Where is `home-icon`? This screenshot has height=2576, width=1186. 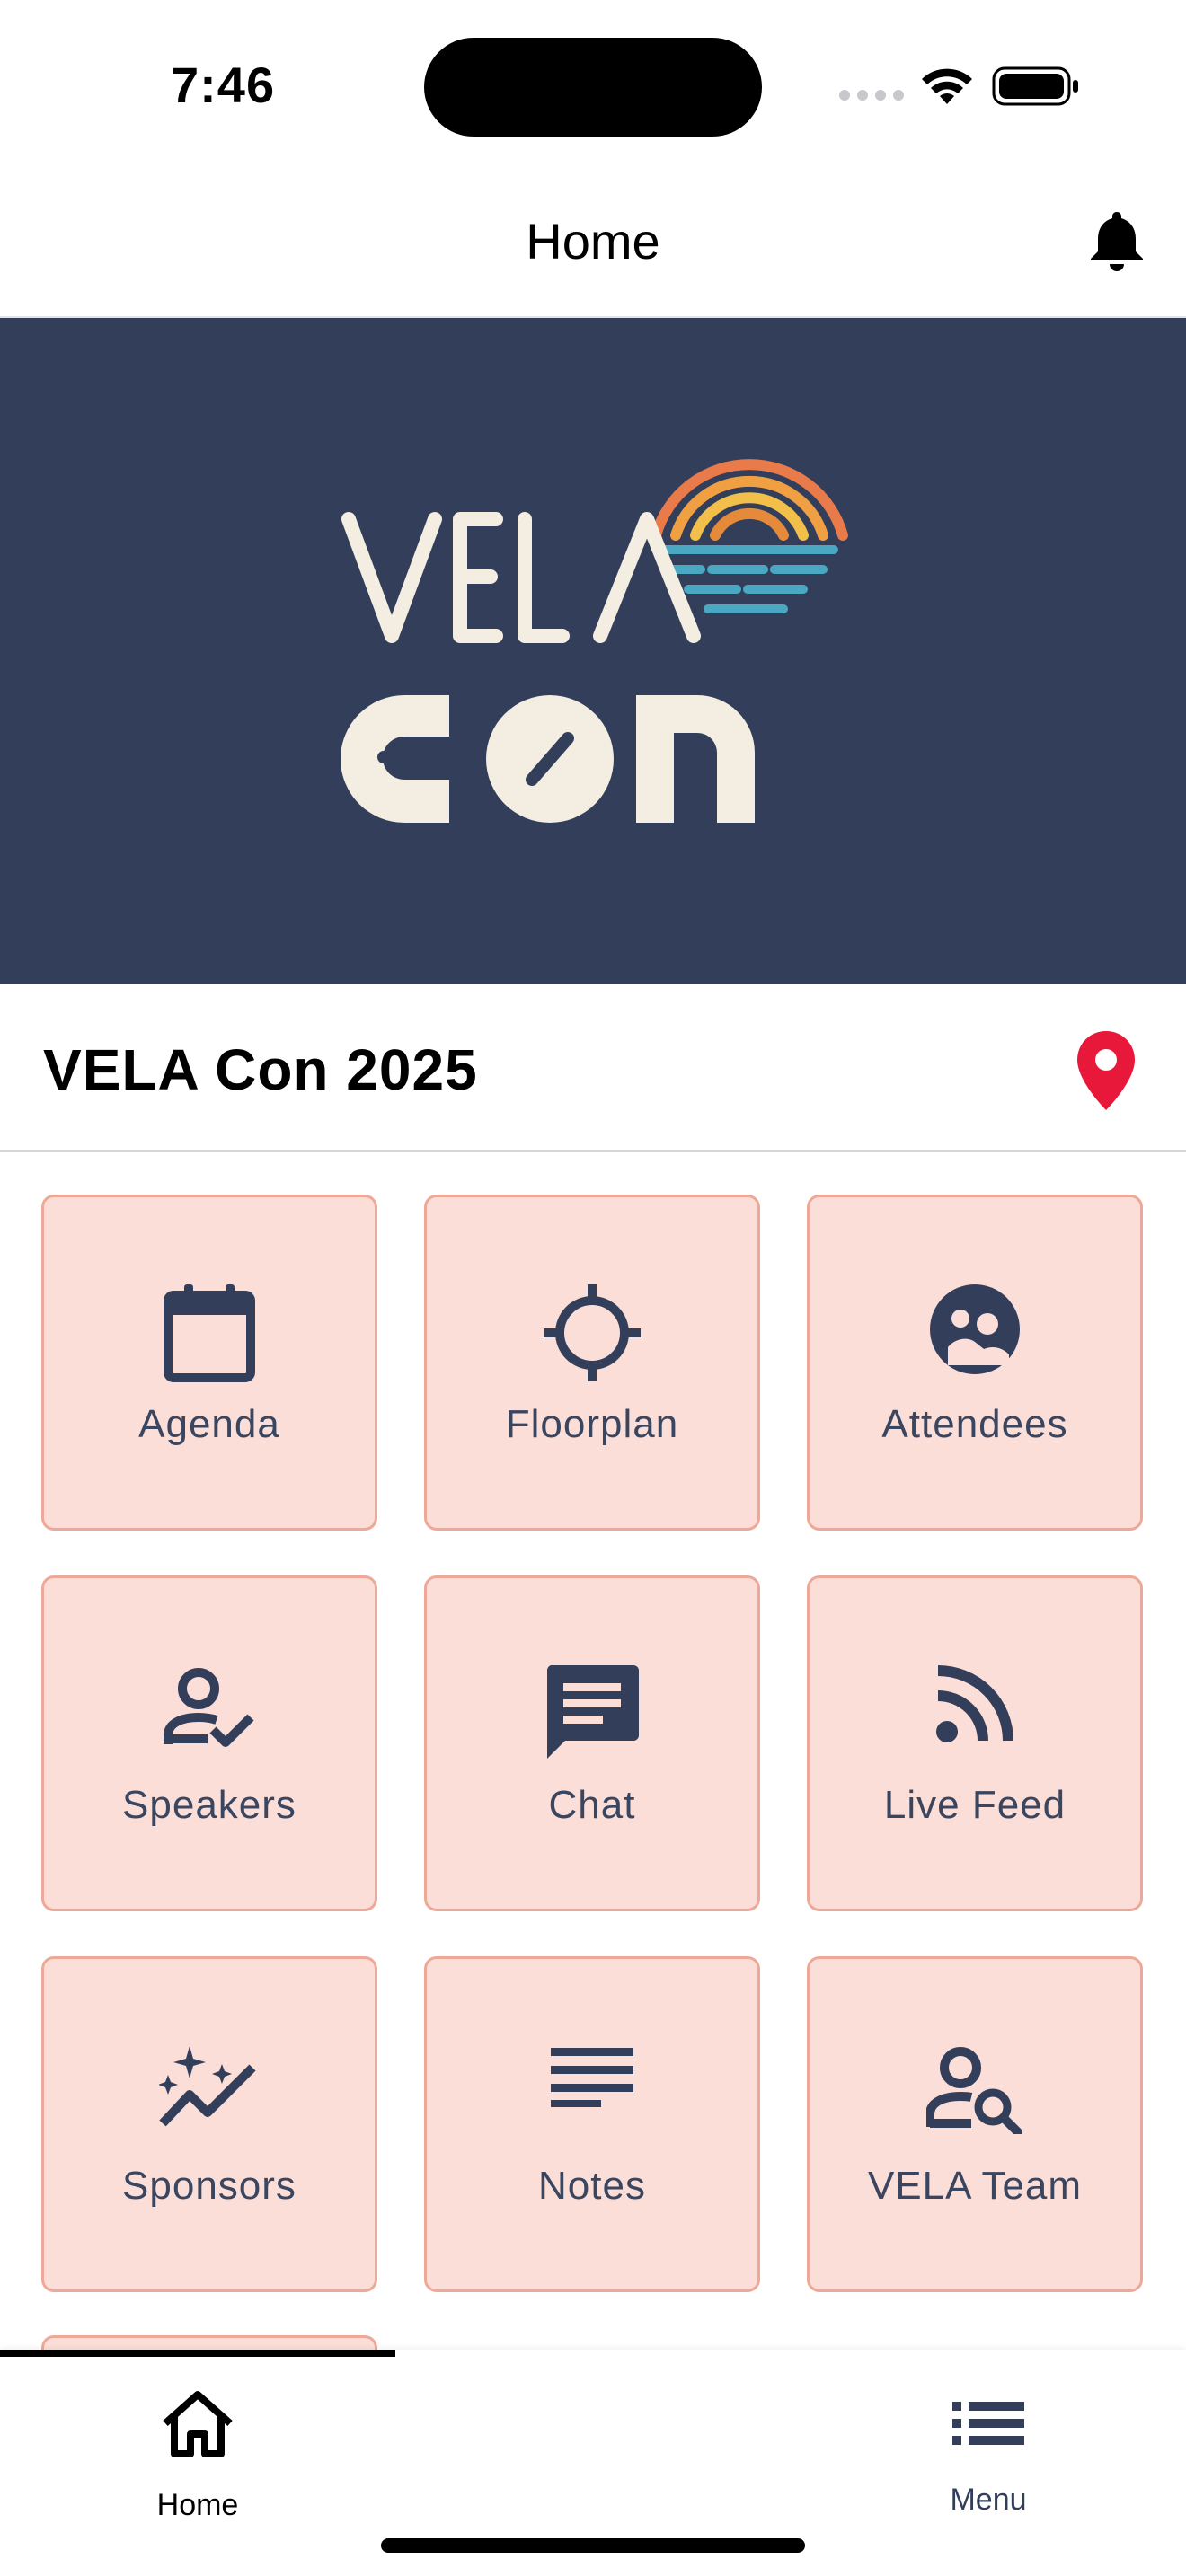
home-icon is located at coordinates (198, 2424).